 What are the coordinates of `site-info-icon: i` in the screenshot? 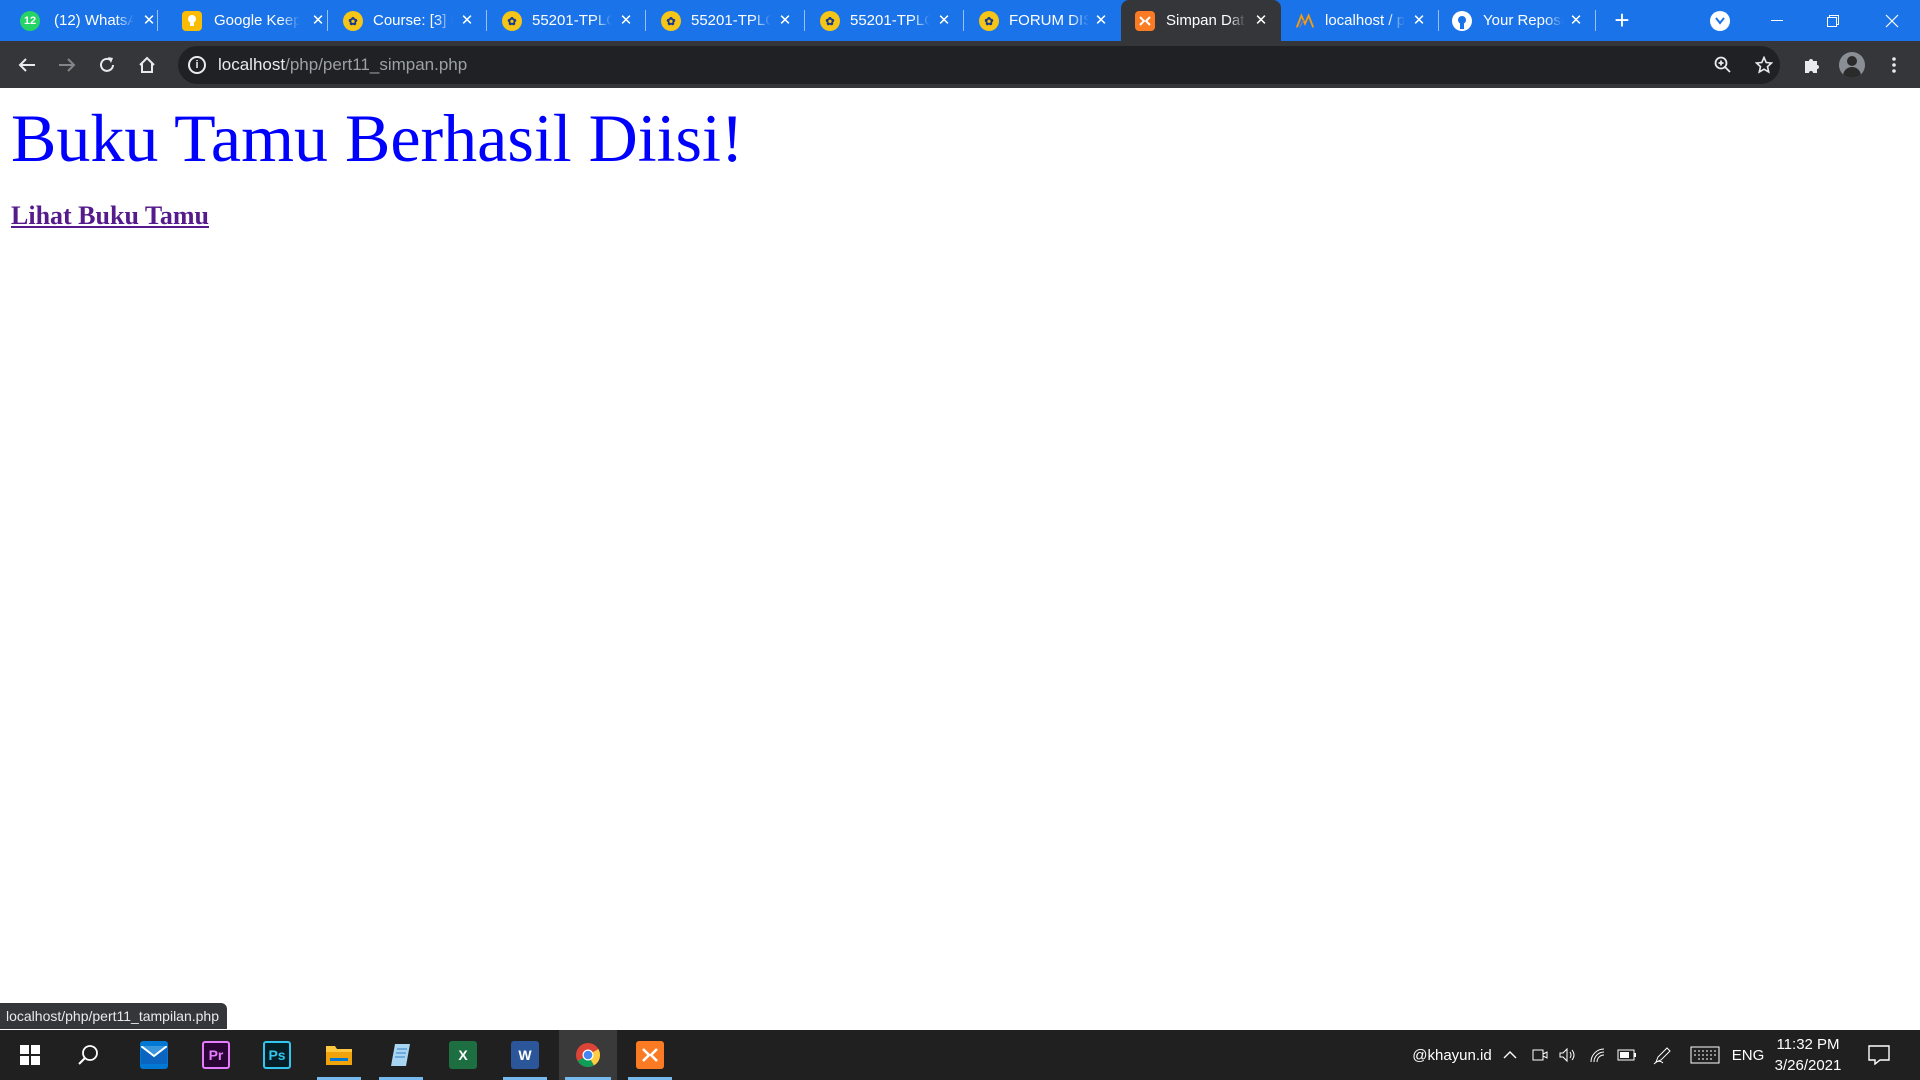 It's located at (197, 65).